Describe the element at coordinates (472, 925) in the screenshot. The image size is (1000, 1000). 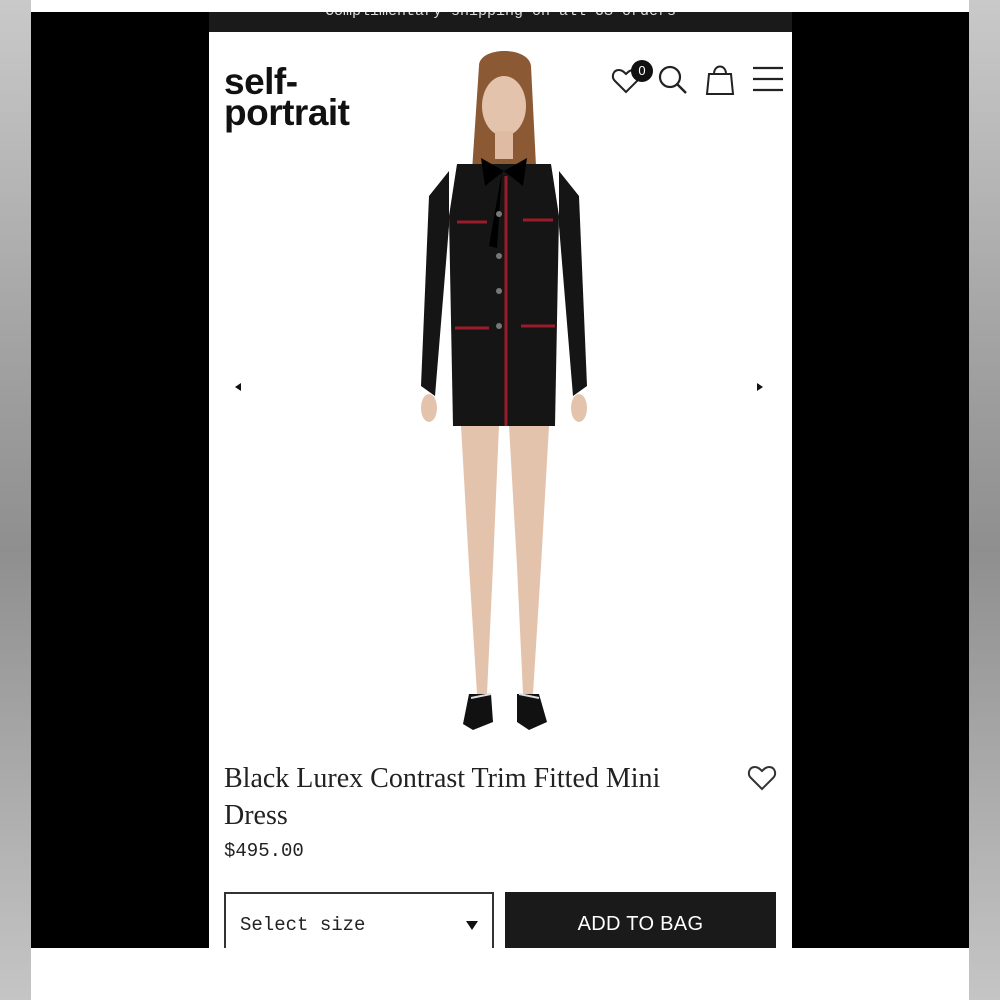
I see `caret-down-icon` at that location.